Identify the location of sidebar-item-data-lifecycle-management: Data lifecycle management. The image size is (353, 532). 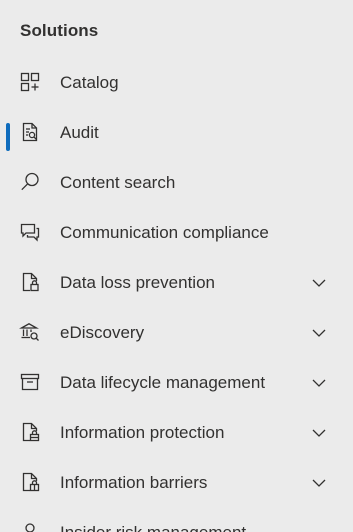
(176, 382).